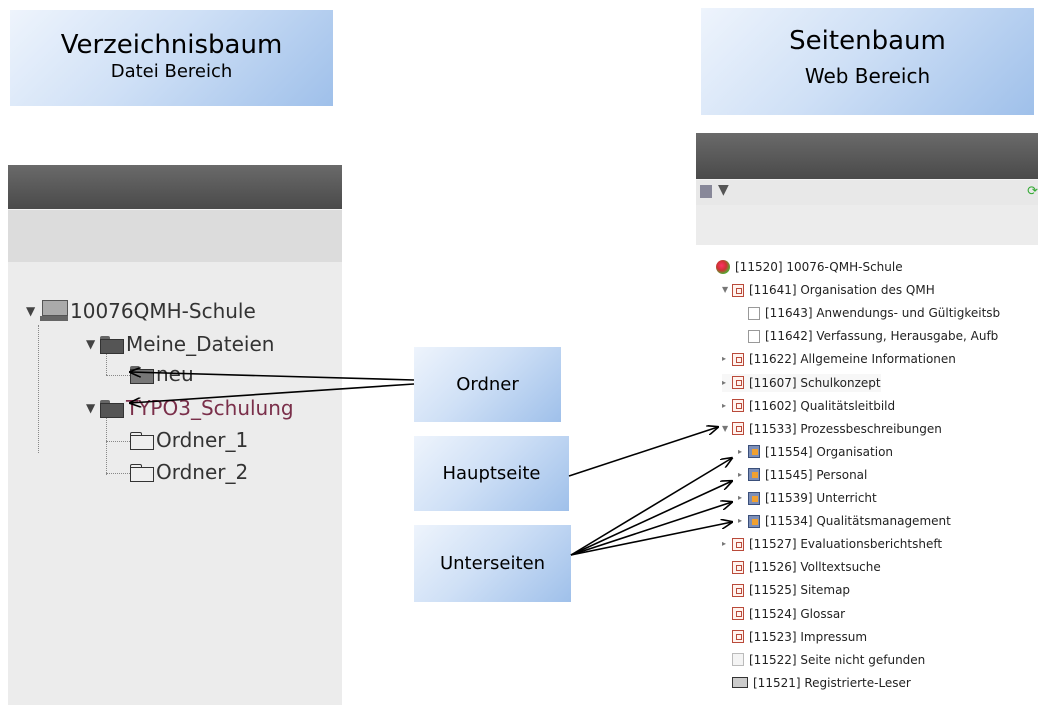 The width and height of the screenshot is (1038, 705). I want to click on arrow-ordner-neu, so click(272, 376).